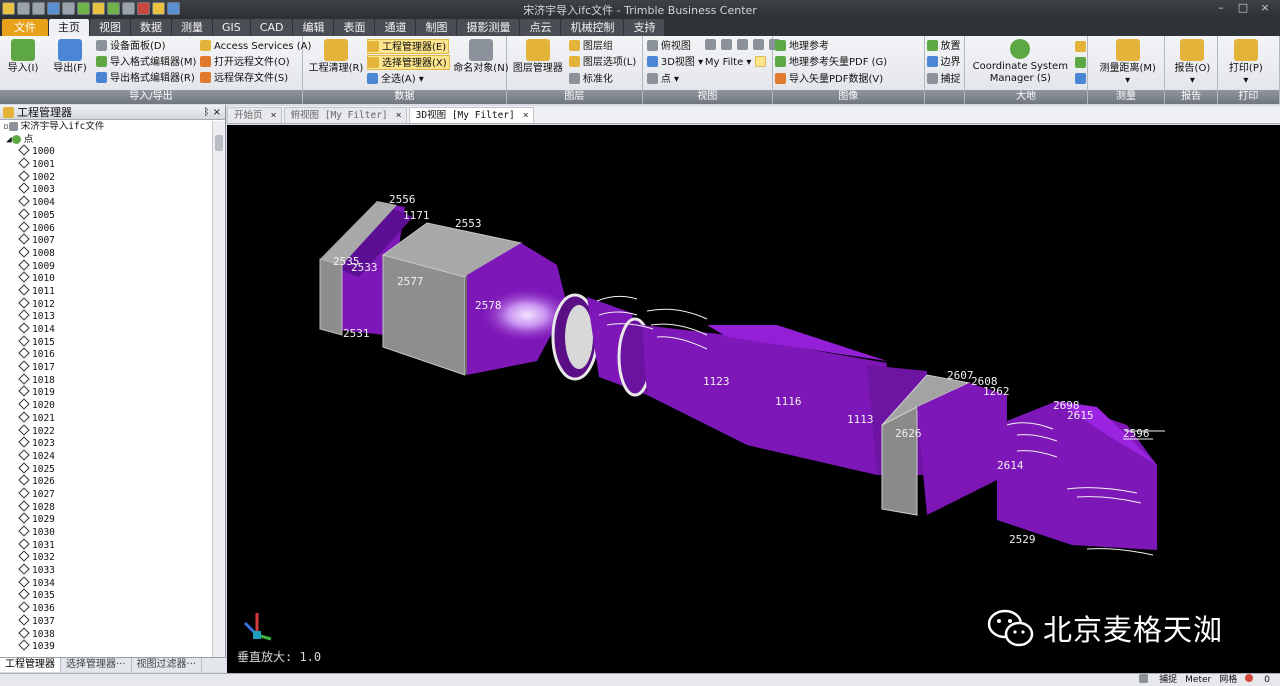 This screenshot has height=686, width=1280. I want to click on tree-point-item: 1024, so click(106, 456).